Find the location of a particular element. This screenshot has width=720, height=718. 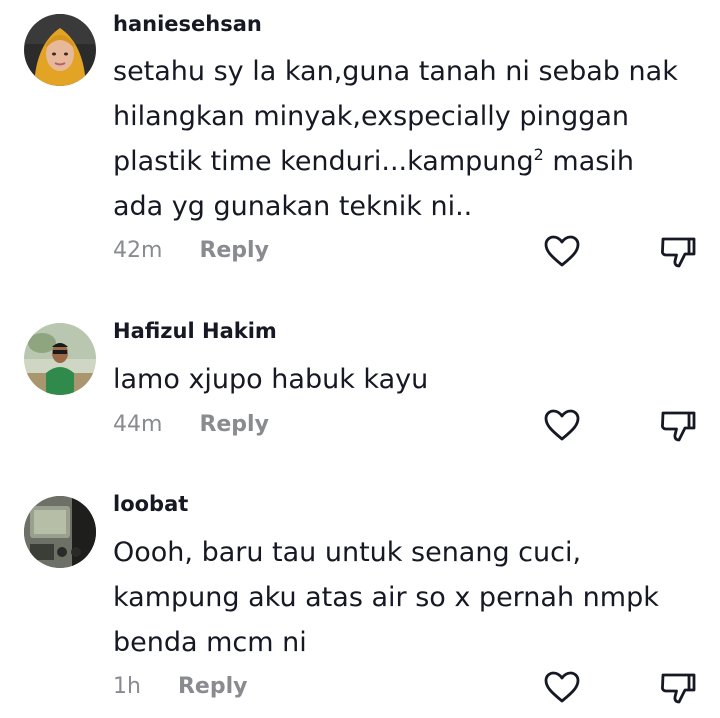

comment-username: loobat is located at coordinates (150, 504).